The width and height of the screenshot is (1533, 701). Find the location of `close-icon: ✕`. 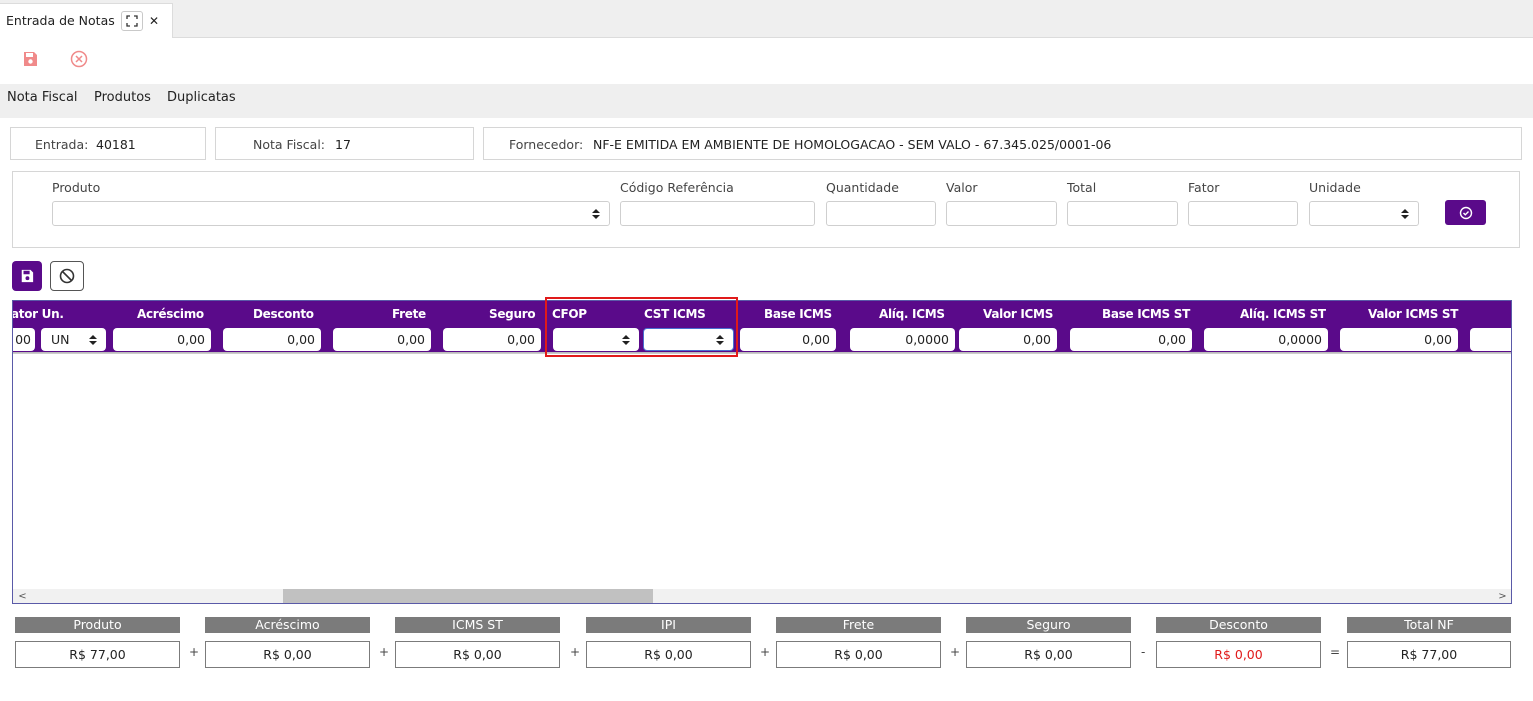

close-icon: ✕ is located at coordinates (154, 21).